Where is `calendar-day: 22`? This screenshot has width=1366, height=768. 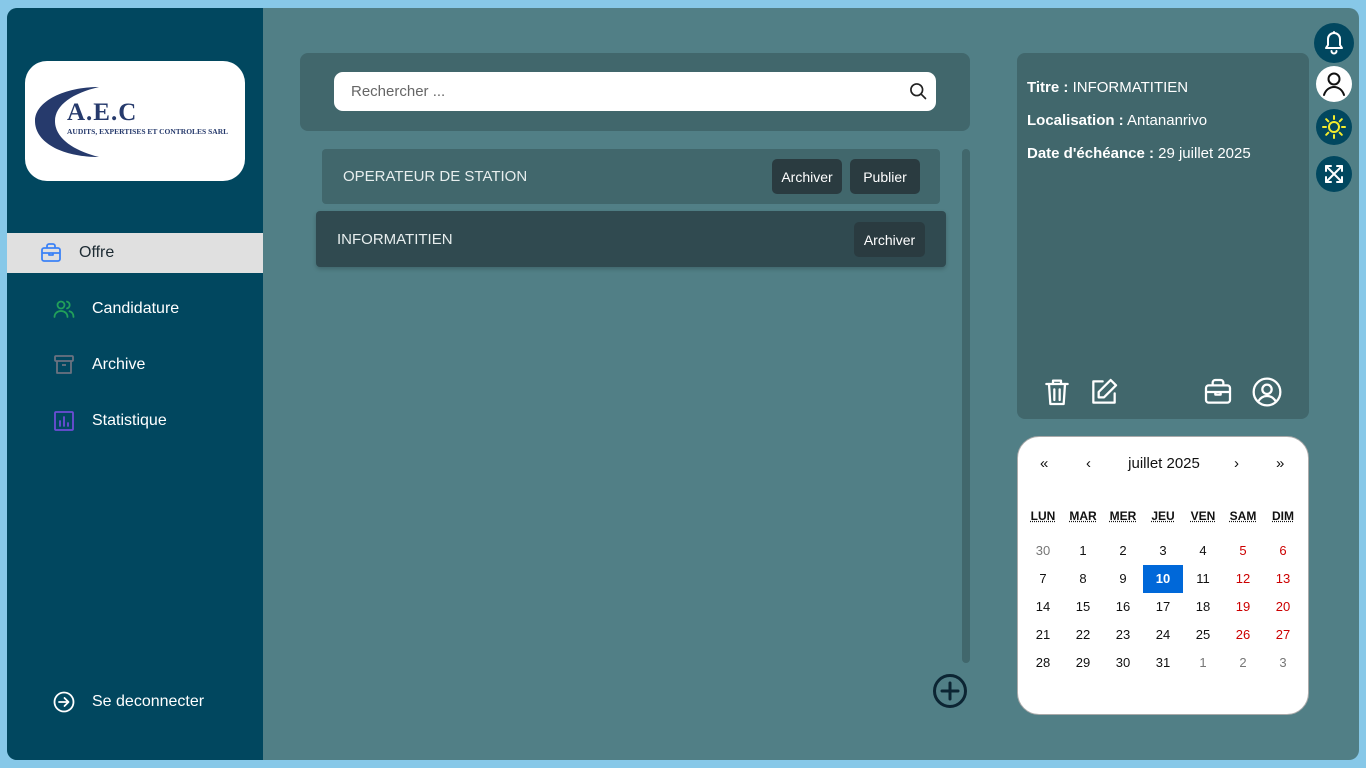 calendar-day: 22 is located at coordinates (1083, 635).